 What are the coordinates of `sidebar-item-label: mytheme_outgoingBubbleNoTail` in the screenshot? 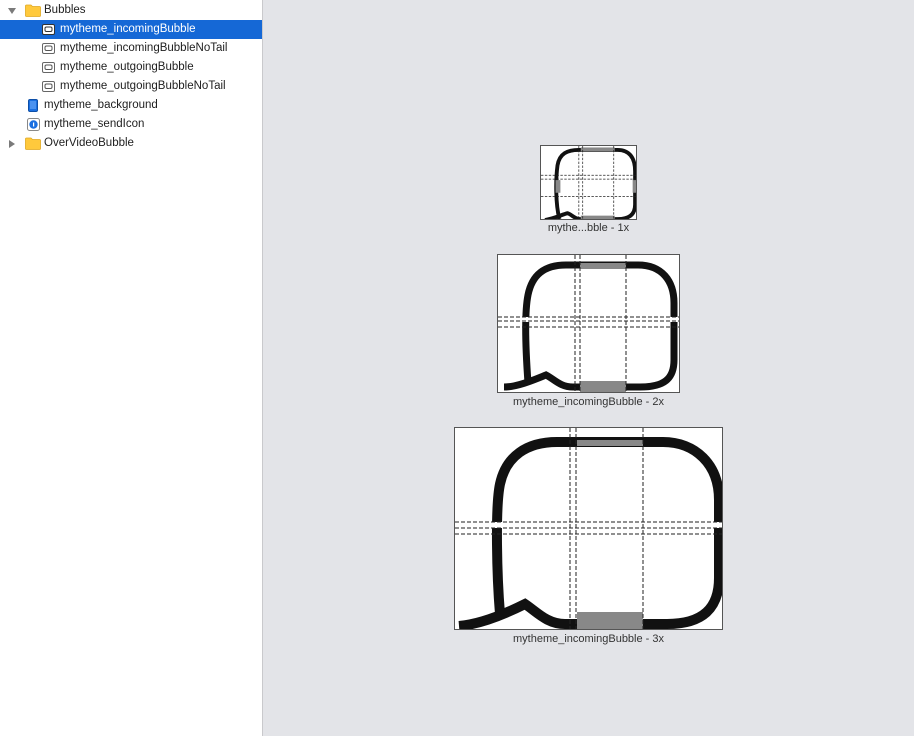 It's located at (143, 86).